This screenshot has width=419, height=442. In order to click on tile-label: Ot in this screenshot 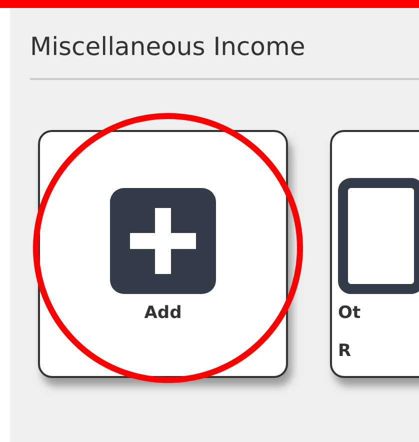, I will do `click(349, 313)`.